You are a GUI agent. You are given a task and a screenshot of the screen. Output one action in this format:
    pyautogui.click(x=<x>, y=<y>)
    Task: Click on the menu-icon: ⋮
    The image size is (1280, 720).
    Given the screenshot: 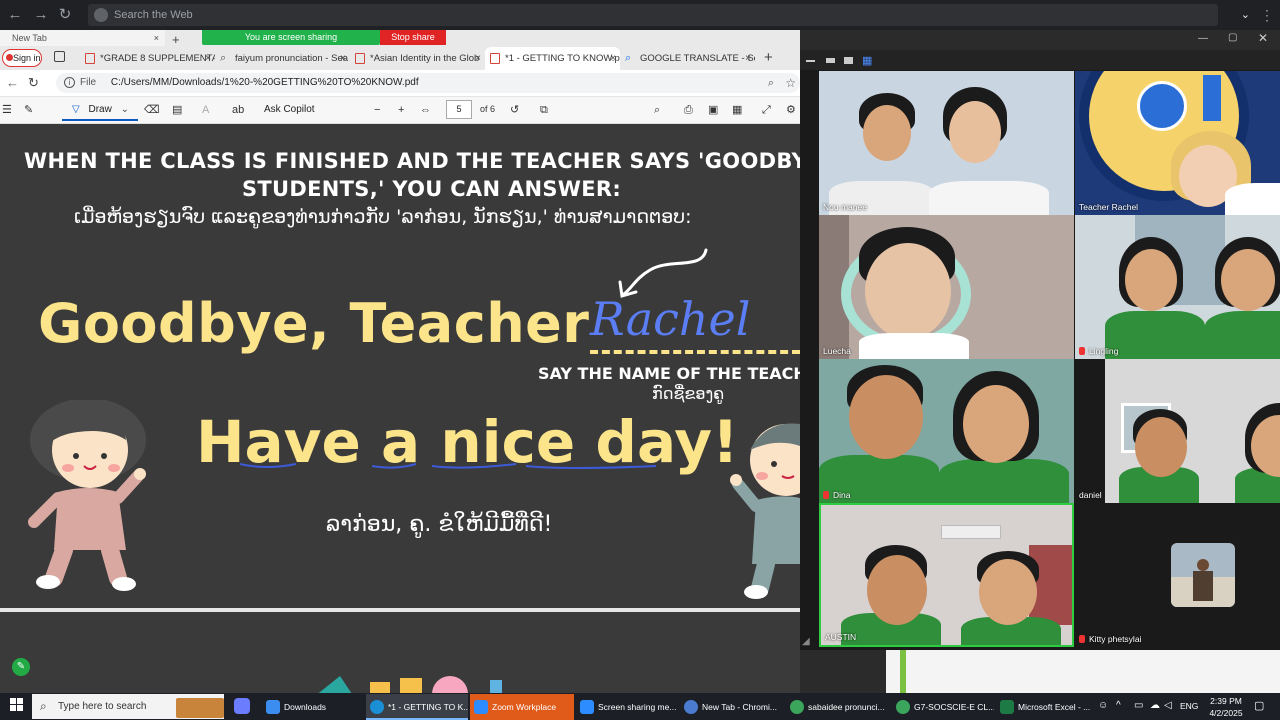 What is the action you would take?
    pyautogui.click(x=1267, y=15)
    